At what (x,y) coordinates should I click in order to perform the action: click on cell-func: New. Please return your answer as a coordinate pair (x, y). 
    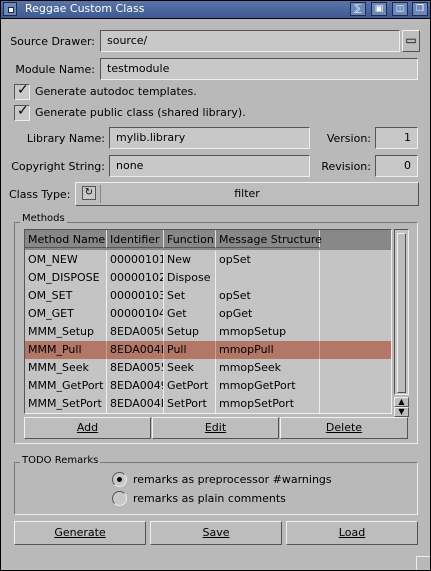
    Looking at the image, I should click on (190, 260).